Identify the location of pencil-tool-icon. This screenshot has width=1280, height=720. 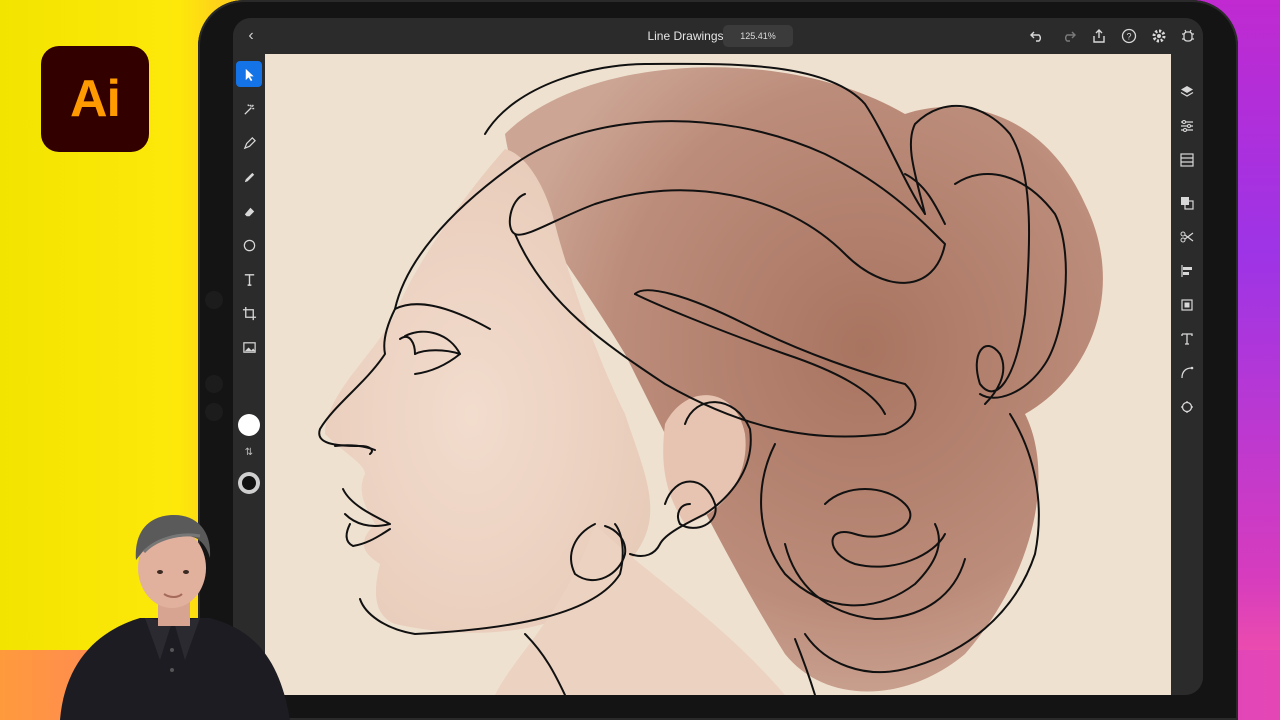
(249, 177).